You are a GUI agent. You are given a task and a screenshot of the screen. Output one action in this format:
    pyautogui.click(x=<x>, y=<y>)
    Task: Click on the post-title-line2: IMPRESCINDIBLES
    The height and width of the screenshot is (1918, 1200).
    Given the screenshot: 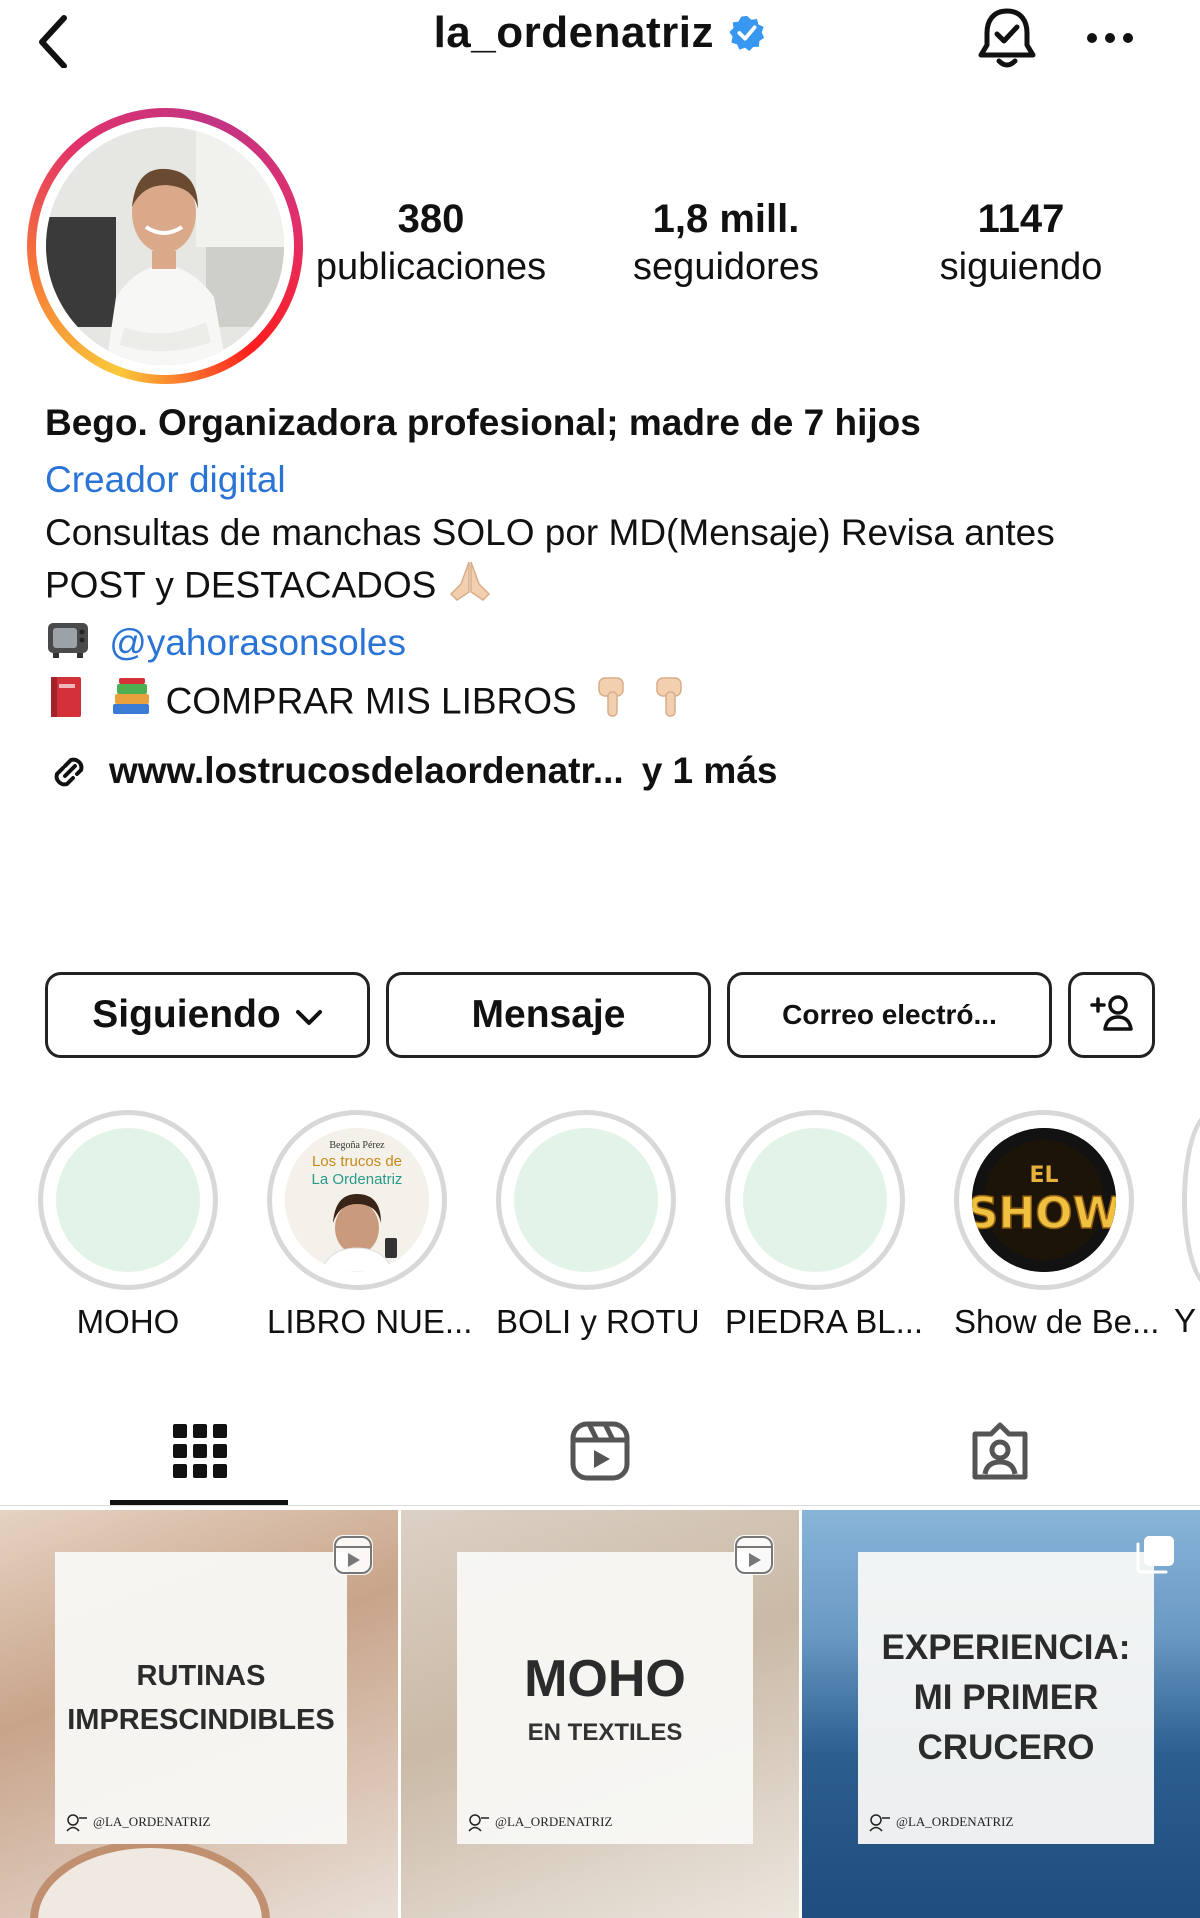 What is the action you would take?
    pyautogui.click(x=201, y=1720)
    